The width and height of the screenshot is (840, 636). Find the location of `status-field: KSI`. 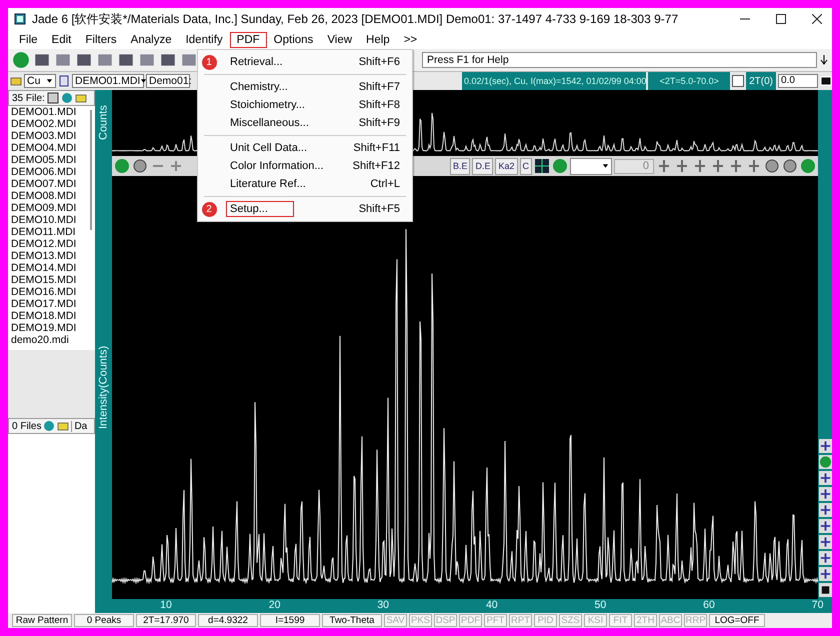

status-field: KSI is located at coordinates (595, 620).